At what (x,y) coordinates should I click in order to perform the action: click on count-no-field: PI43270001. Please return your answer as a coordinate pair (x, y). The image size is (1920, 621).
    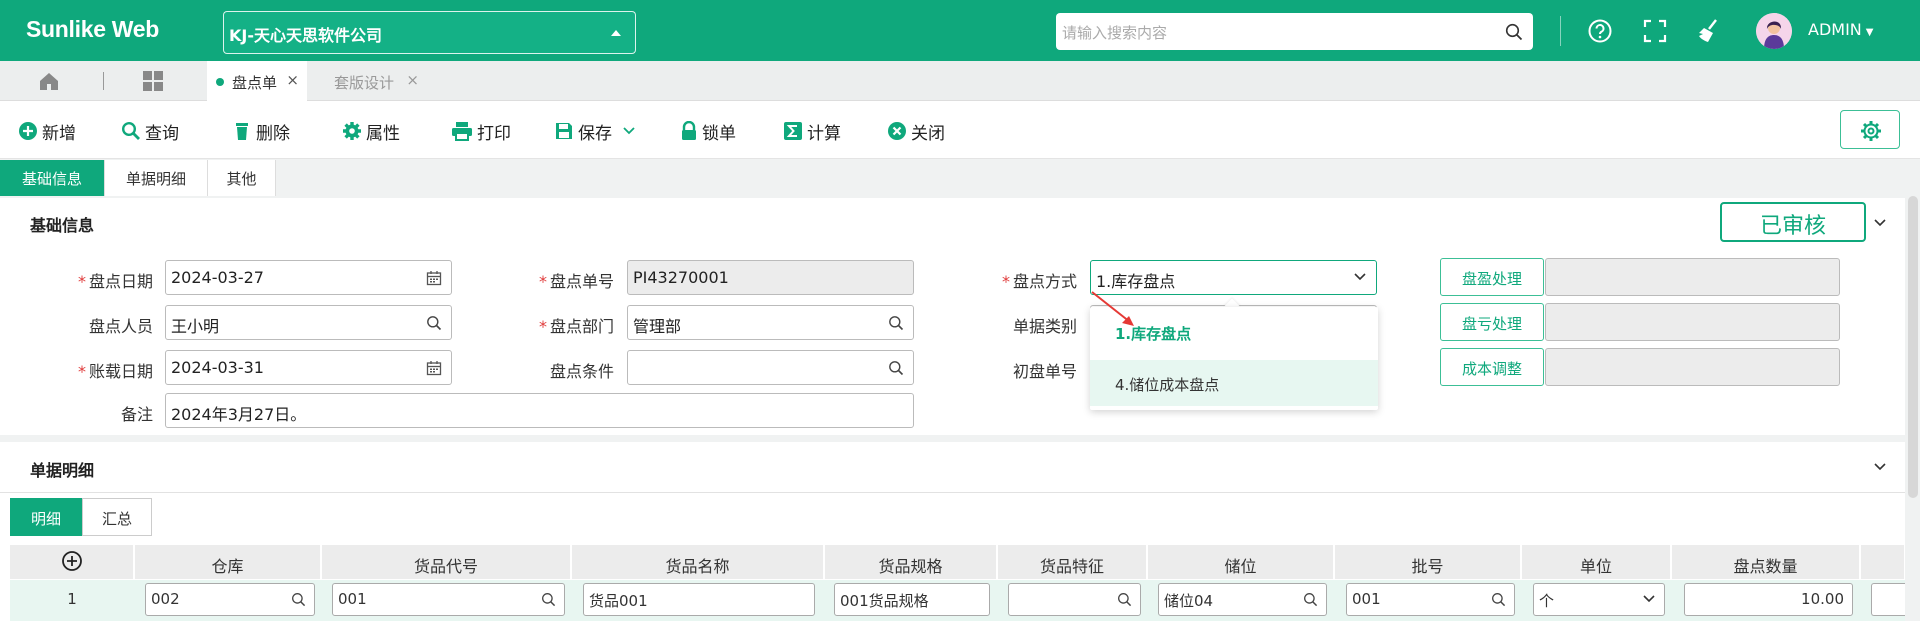
    Looking at the image, I should click on (770, 277).